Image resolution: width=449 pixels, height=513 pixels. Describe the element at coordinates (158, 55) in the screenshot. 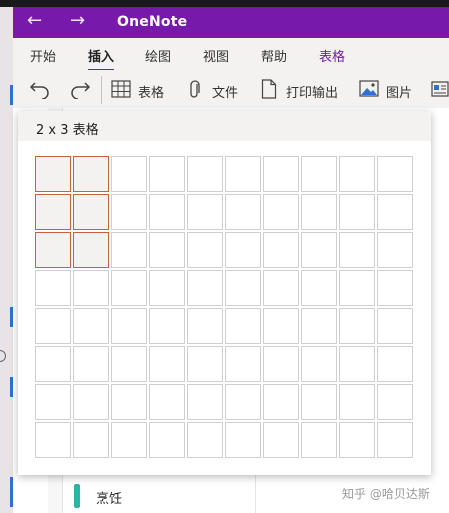

I see `tab-draw: 绘图` at that location.